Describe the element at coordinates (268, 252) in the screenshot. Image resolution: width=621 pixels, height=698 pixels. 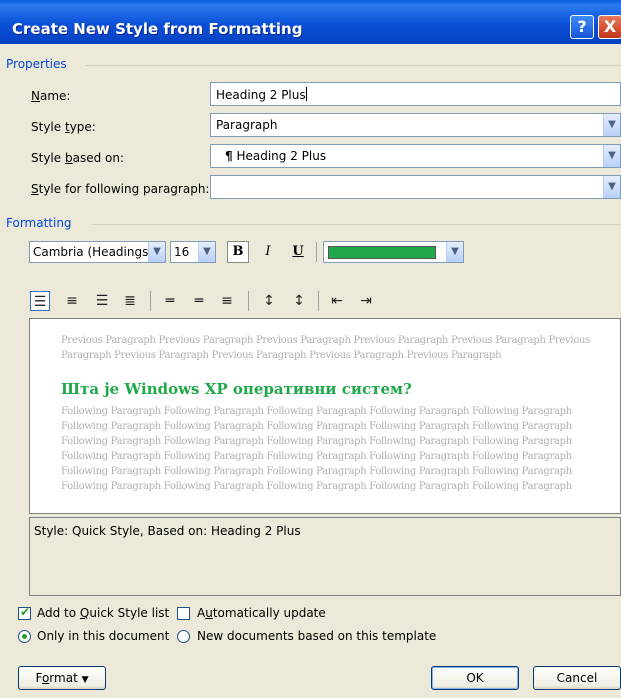
I see `italic-button: I` at that location.